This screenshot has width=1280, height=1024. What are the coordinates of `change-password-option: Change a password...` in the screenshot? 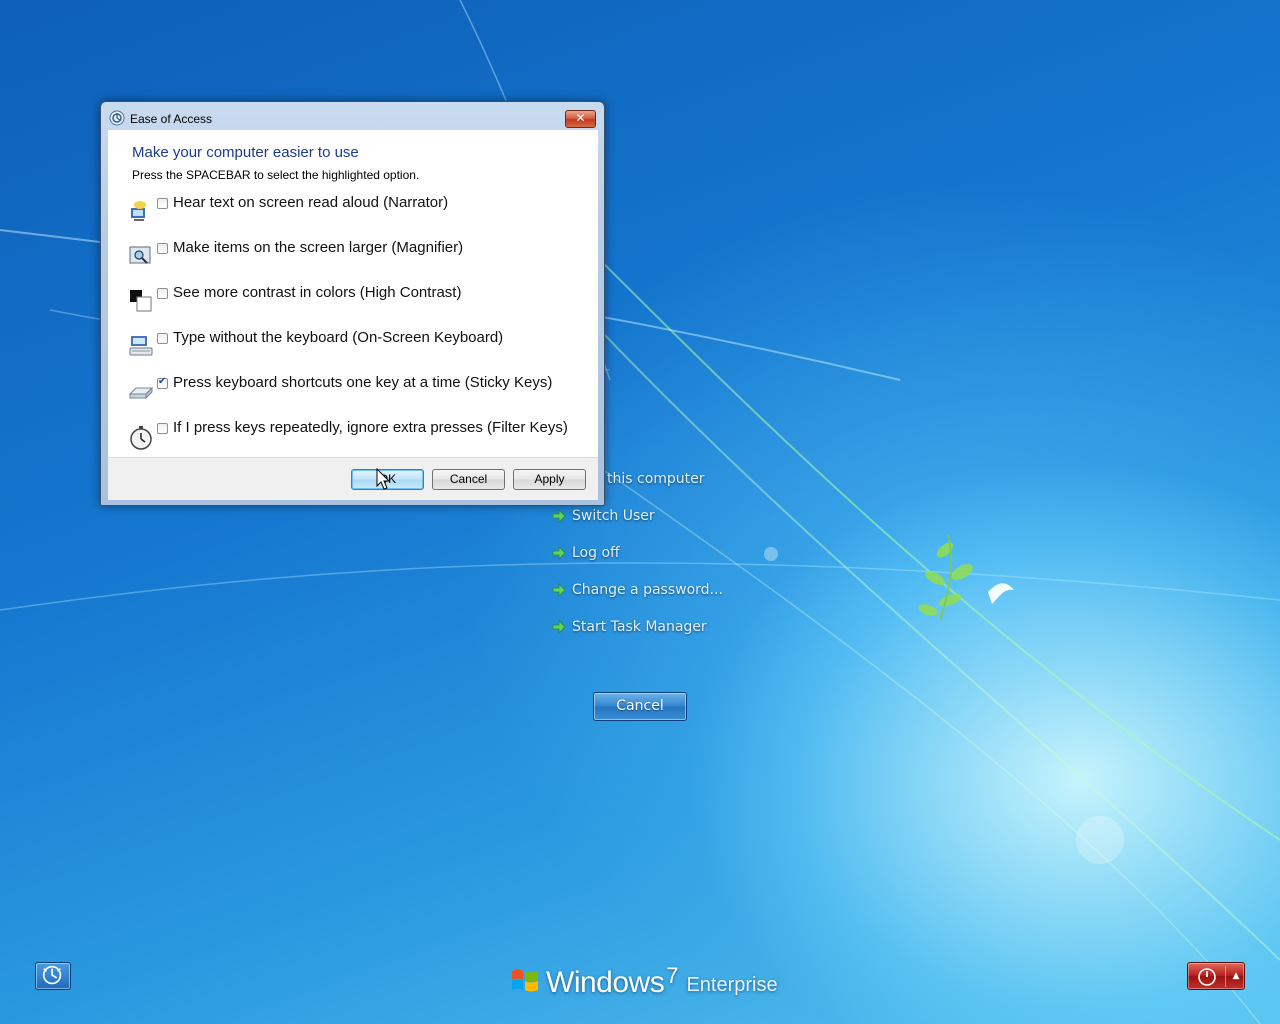 It's located at (637, 590).